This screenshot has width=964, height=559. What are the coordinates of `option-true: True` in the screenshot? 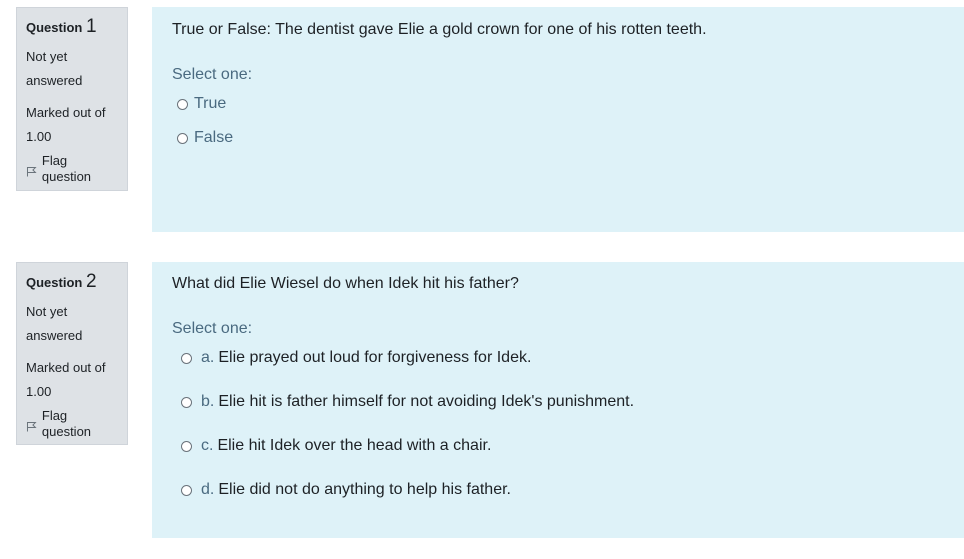 It's located at (560, 104).